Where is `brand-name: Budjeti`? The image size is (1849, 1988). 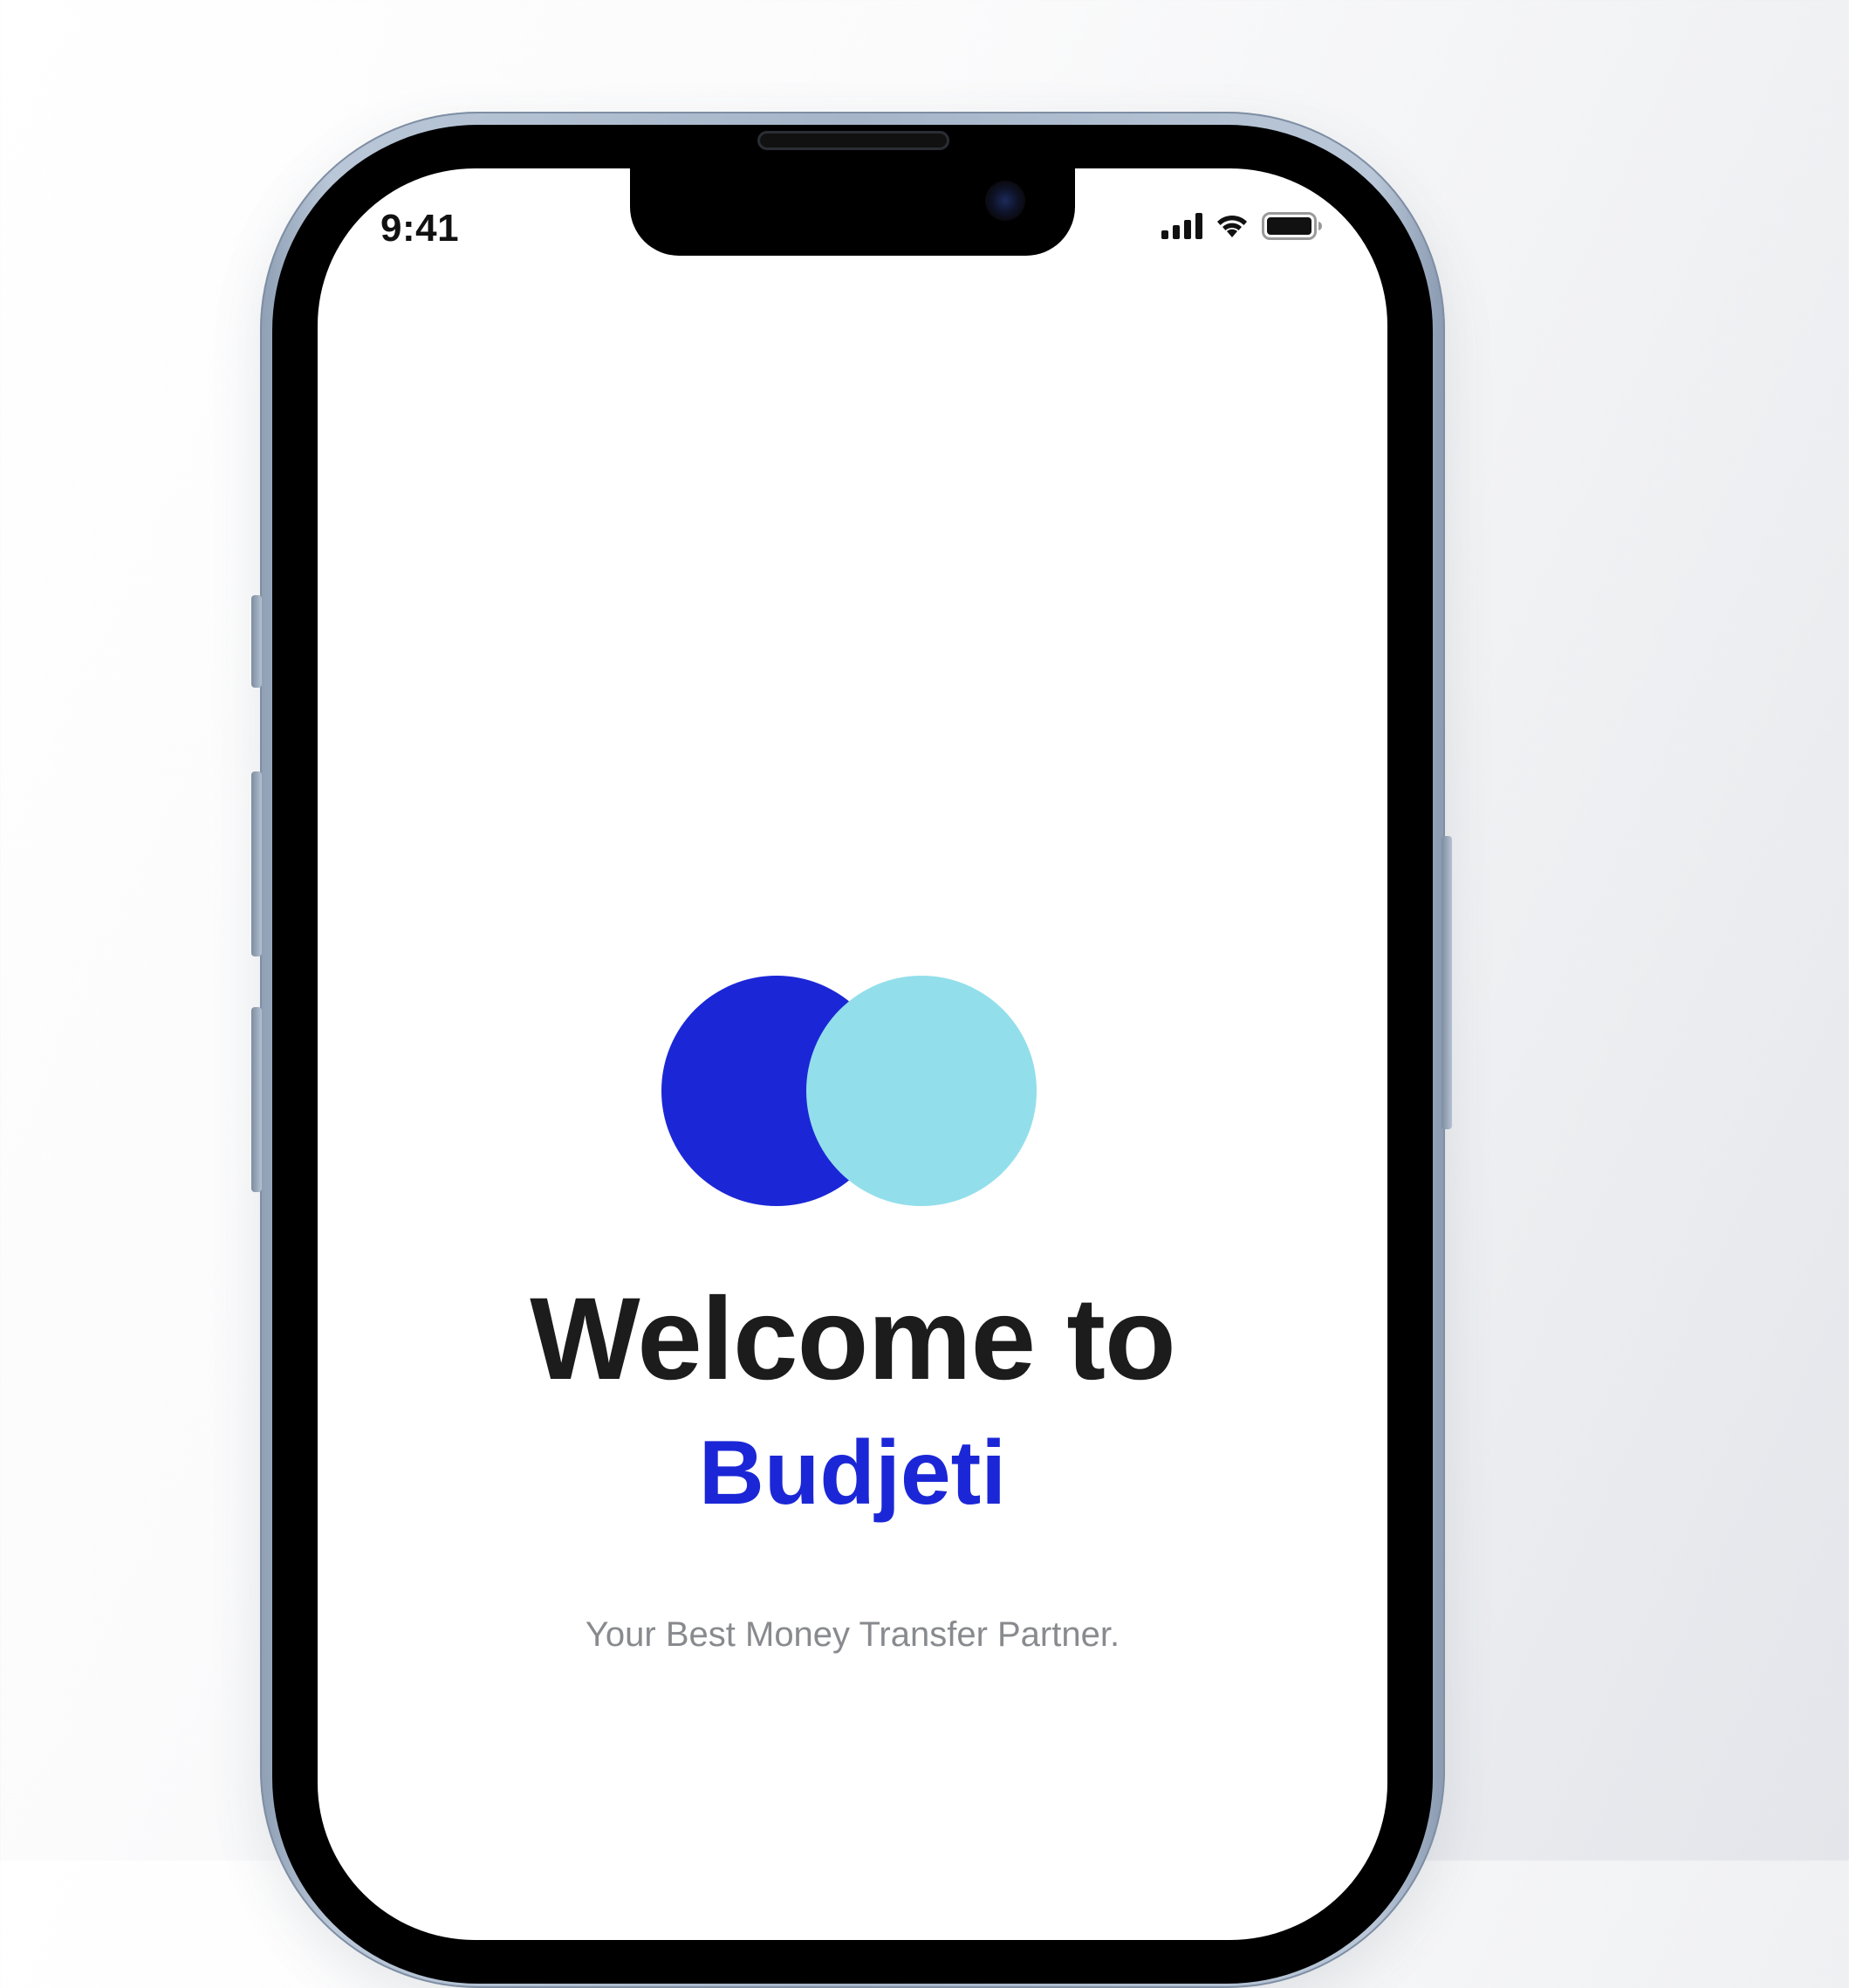
brand-name: Budjeti is located at coordinates (852, 1473).